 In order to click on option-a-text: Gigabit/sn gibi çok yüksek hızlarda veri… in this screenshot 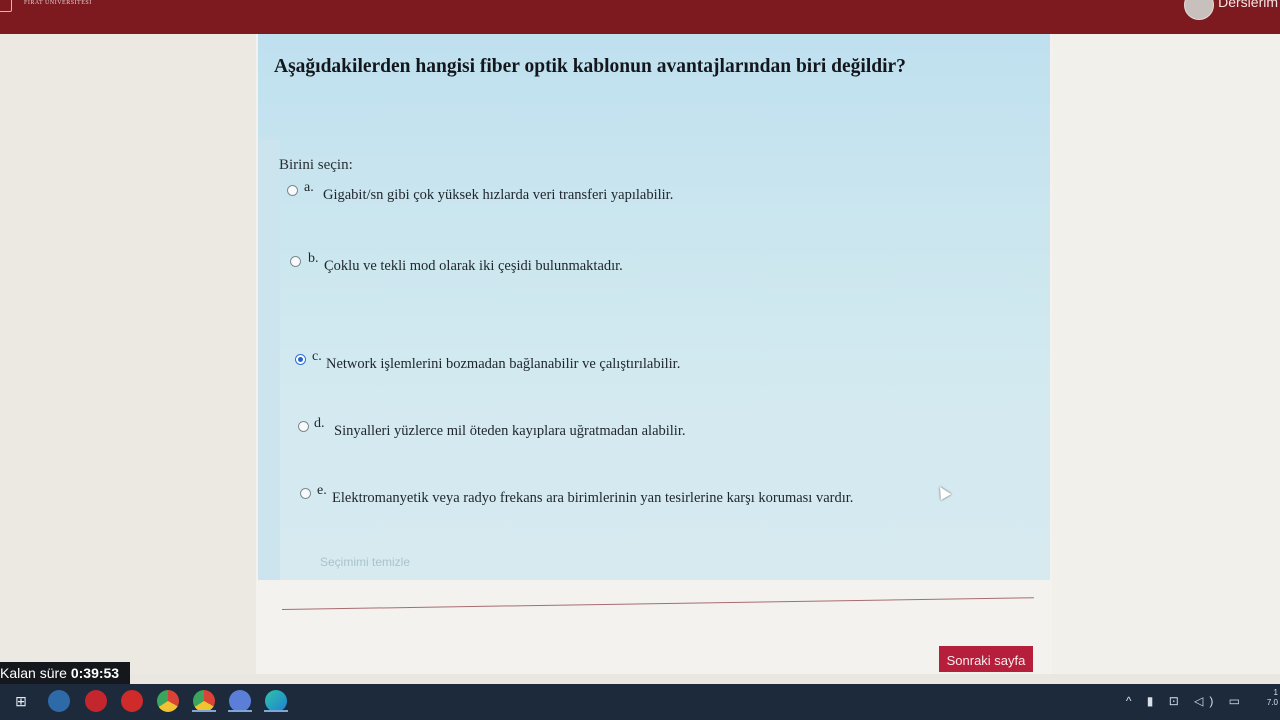, I will do `click(498, 195)`.